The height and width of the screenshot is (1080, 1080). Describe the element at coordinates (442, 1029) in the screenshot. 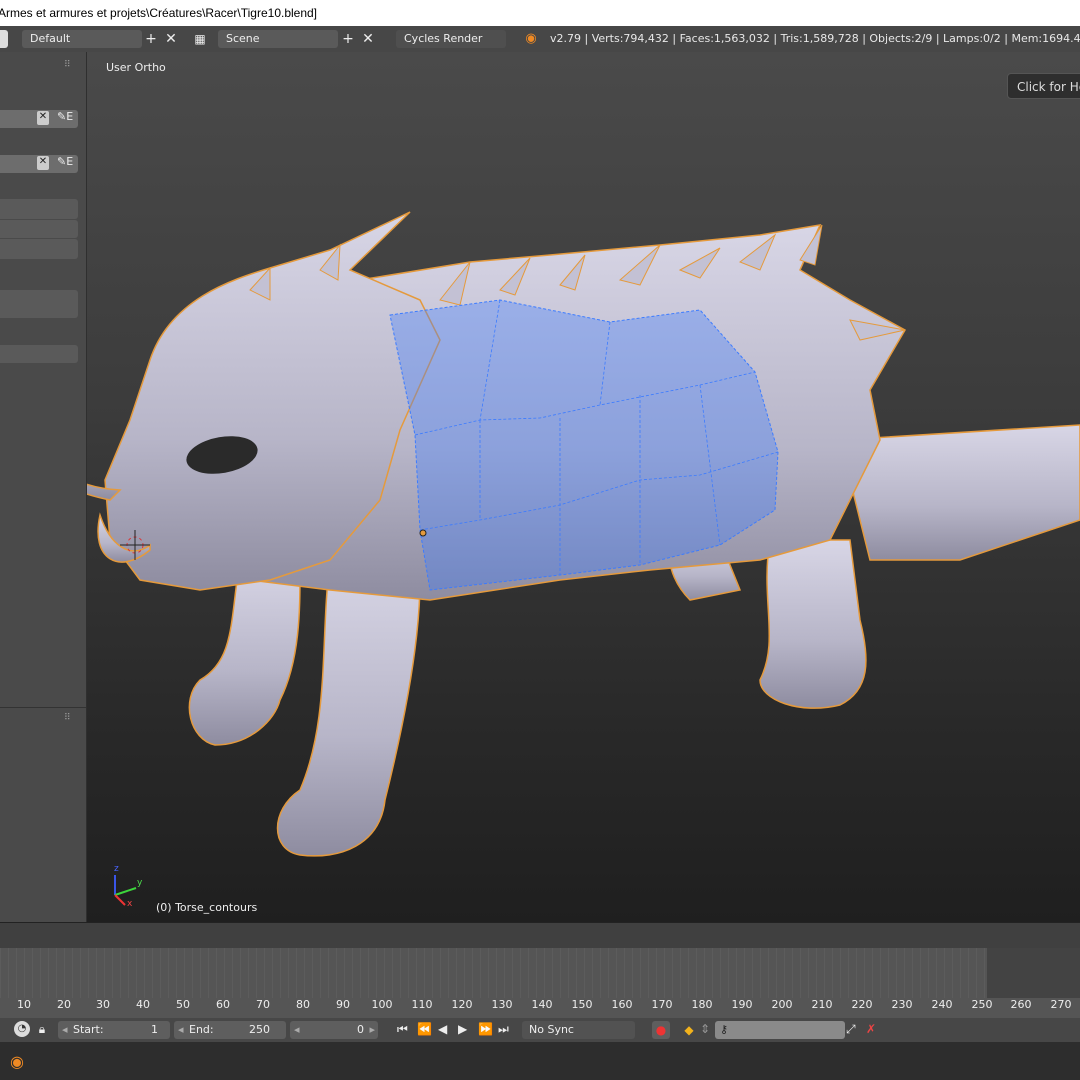

I see `play-reverse-icon: ◀` at that location.